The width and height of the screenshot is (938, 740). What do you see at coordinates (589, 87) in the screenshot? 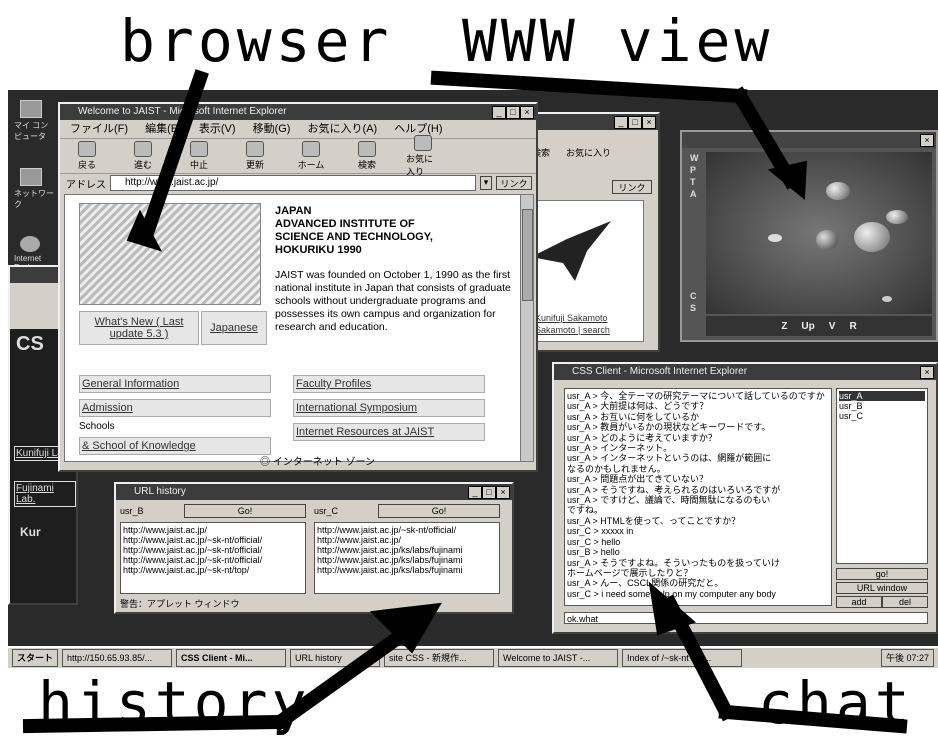
I see `www-arrow-line` at bounding box center [589, 87].